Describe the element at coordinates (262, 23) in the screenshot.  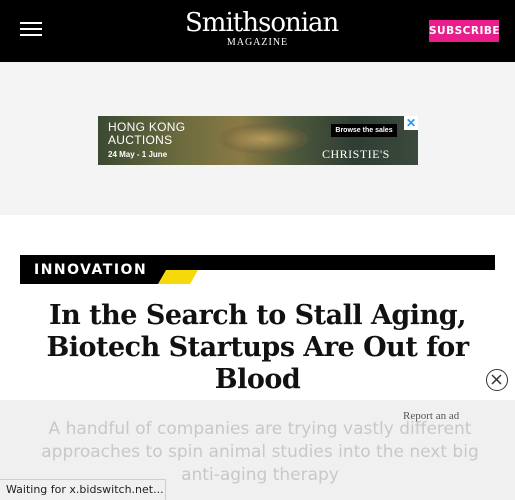
I see `logo-wordmark: Smithsonian` at that location.